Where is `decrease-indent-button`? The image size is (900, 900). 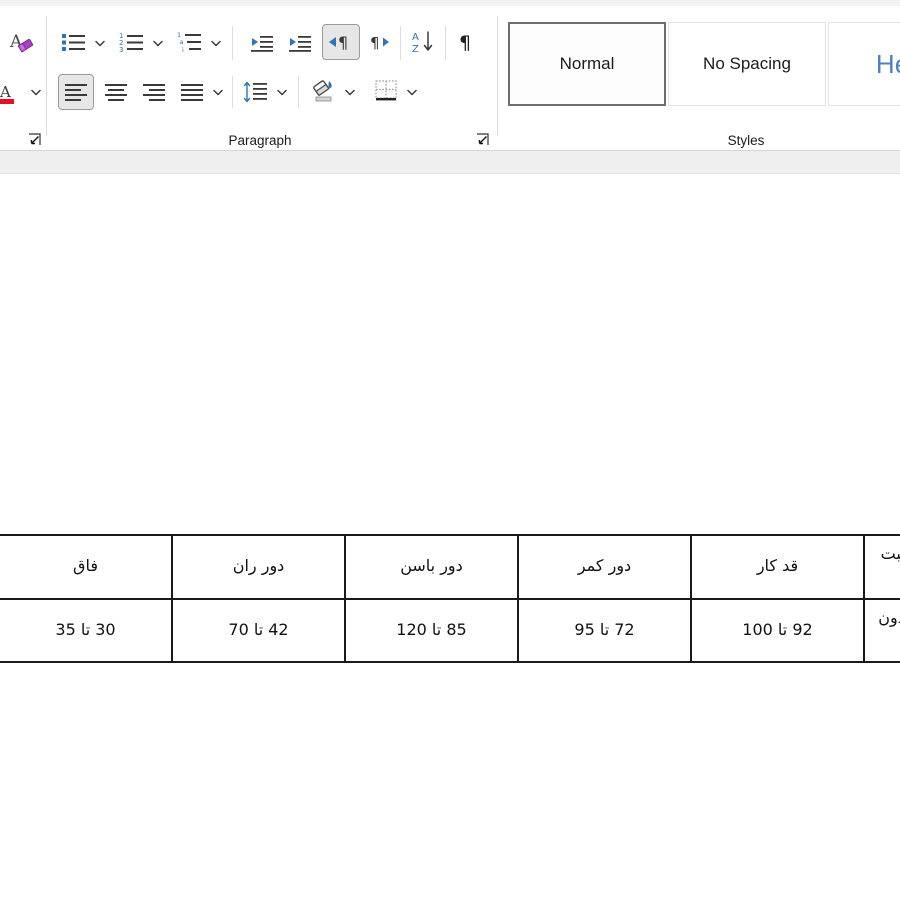 decrease-indent-button is located at coordinates (262, 42).